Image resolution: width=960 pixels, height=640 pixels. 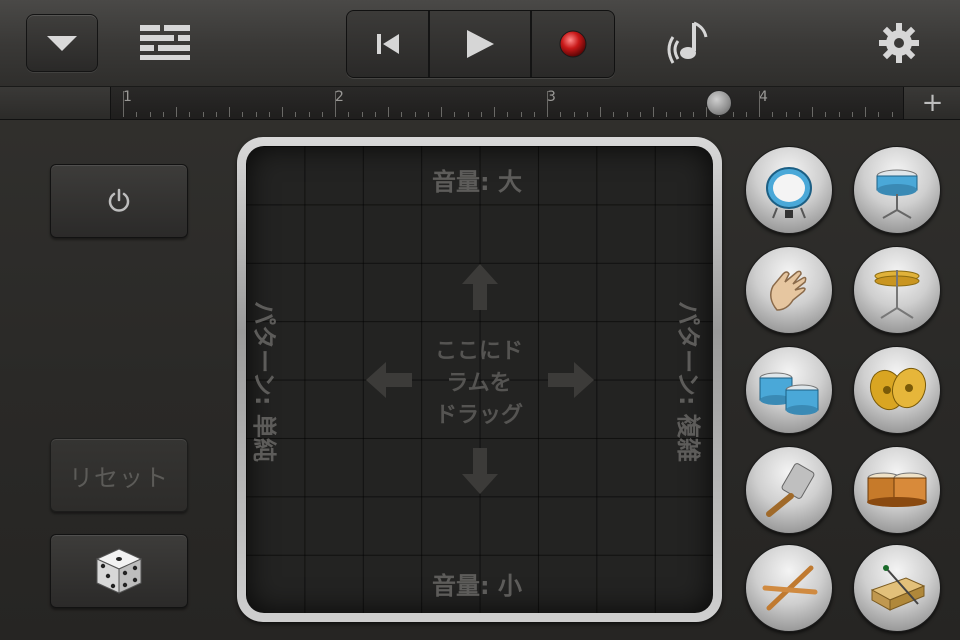 What do you see at coordinates (535, 103) in the screenshot?
I see `ruler-track: 1 2 3 4` at bounding box center [535, 103].